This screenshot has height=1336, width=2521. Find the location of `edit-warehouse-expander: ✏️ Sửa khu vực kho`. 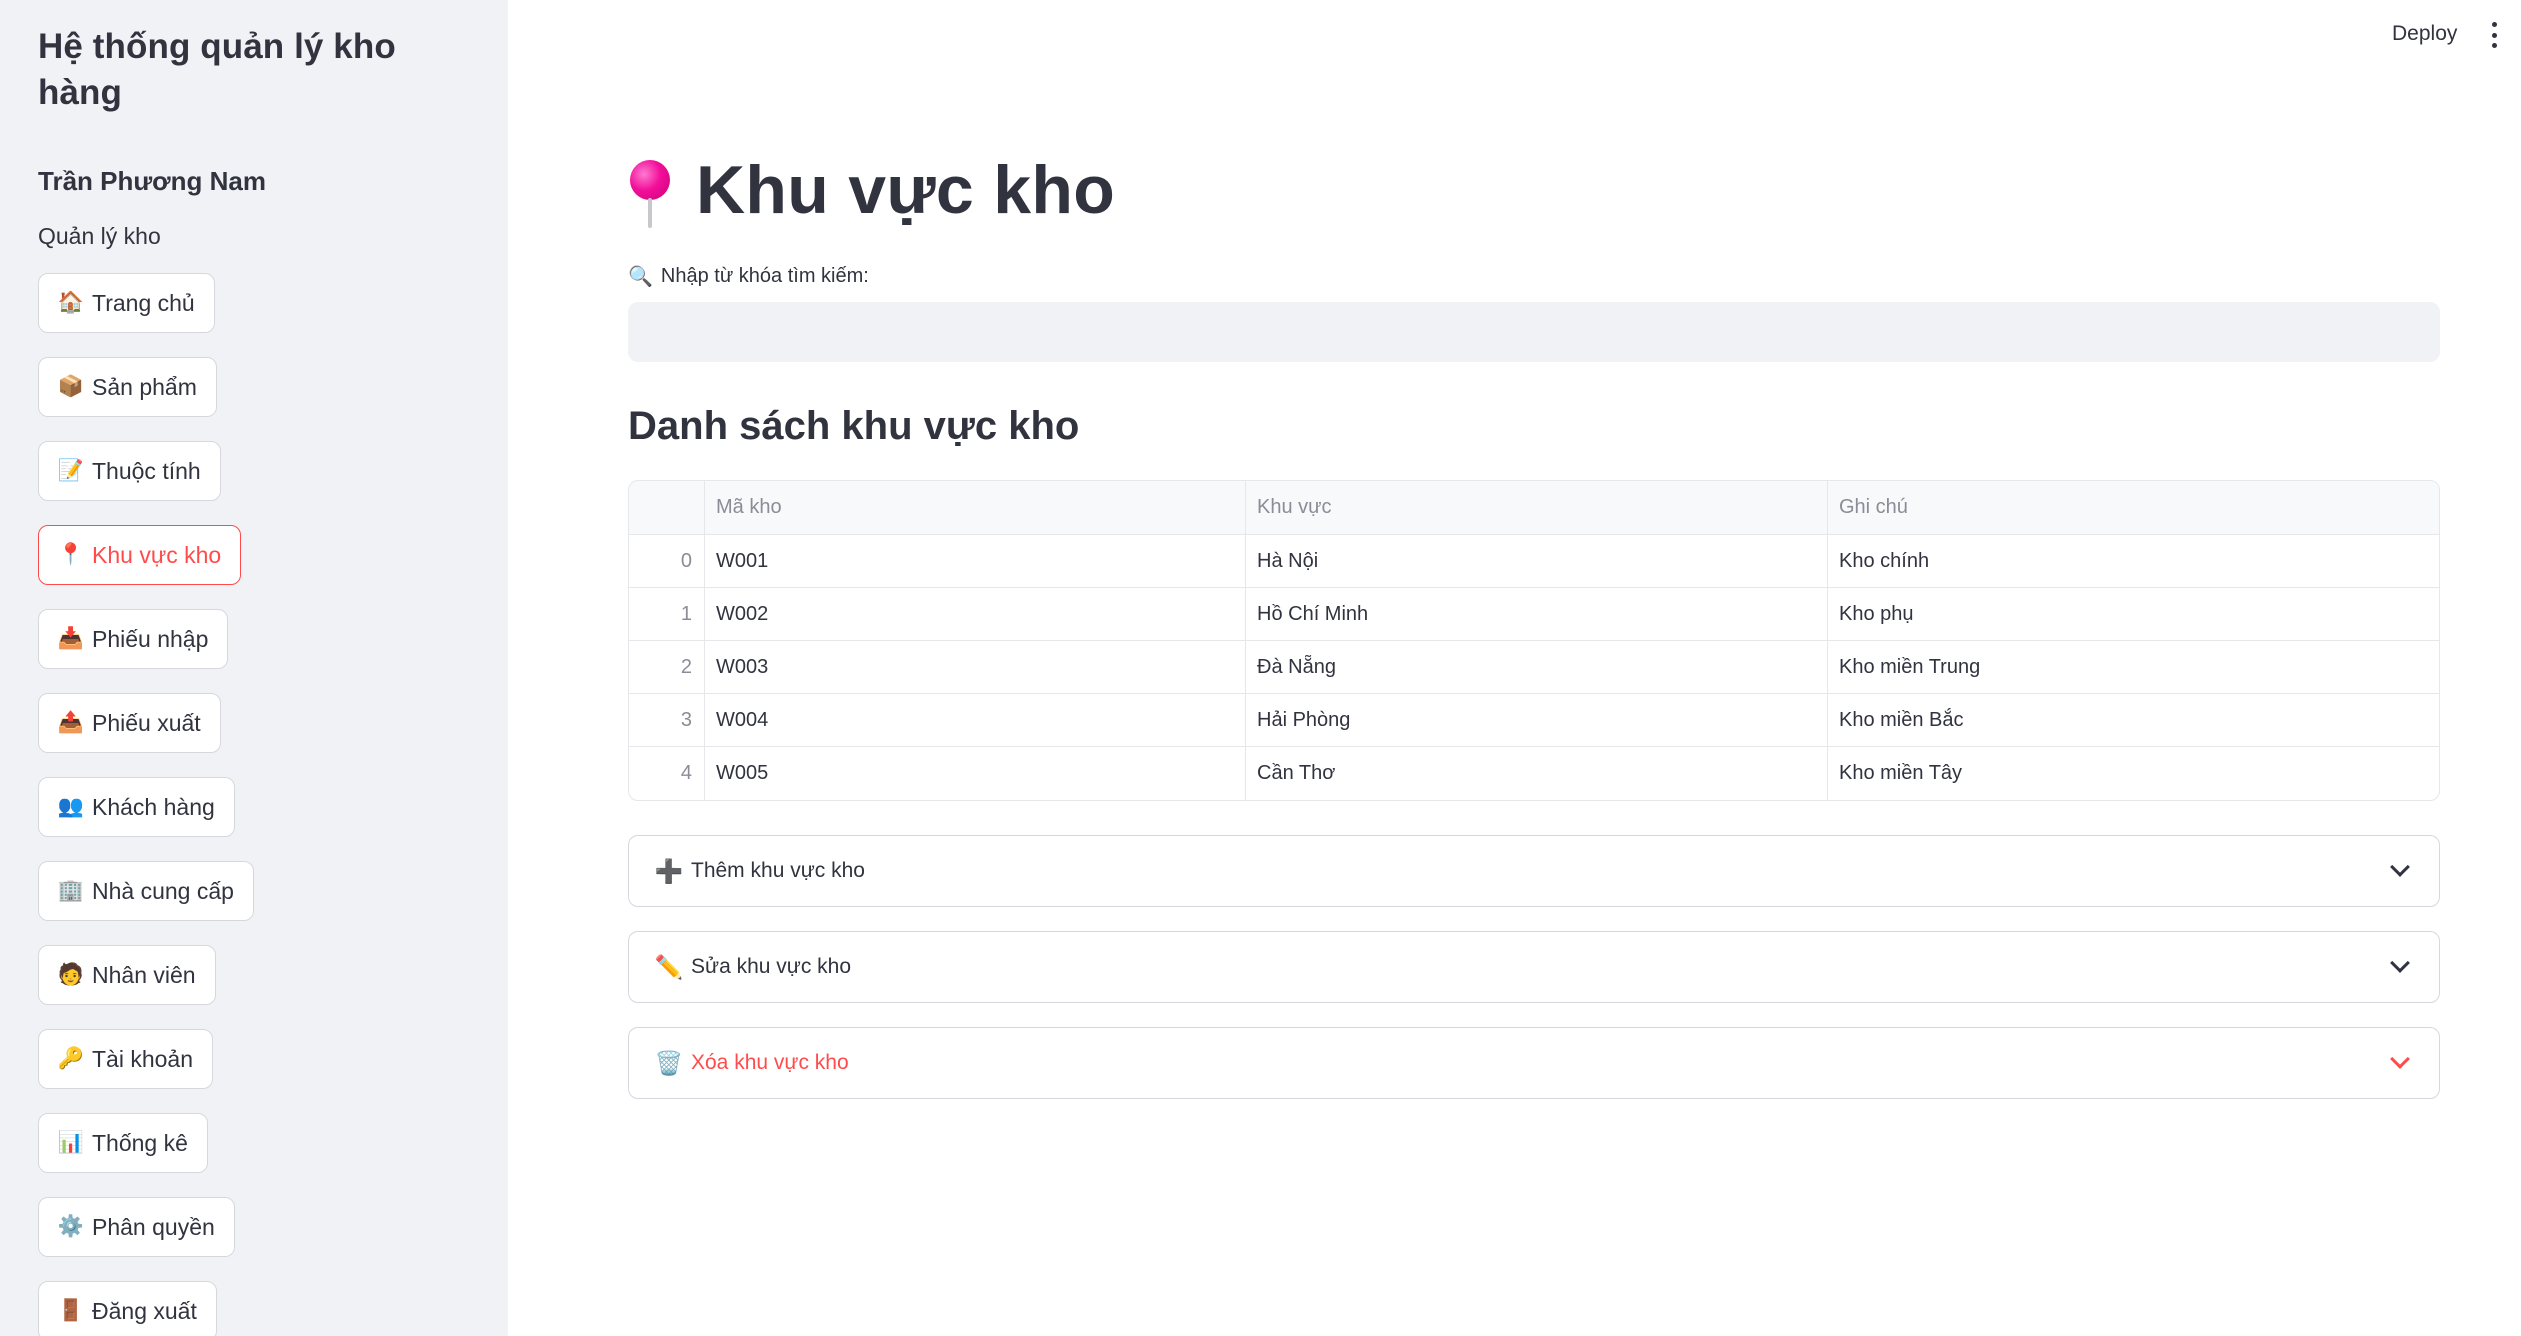

edit-warehouse-expander: ✏️ Sửa khu vực kho is located at coordinates (1534, 967).